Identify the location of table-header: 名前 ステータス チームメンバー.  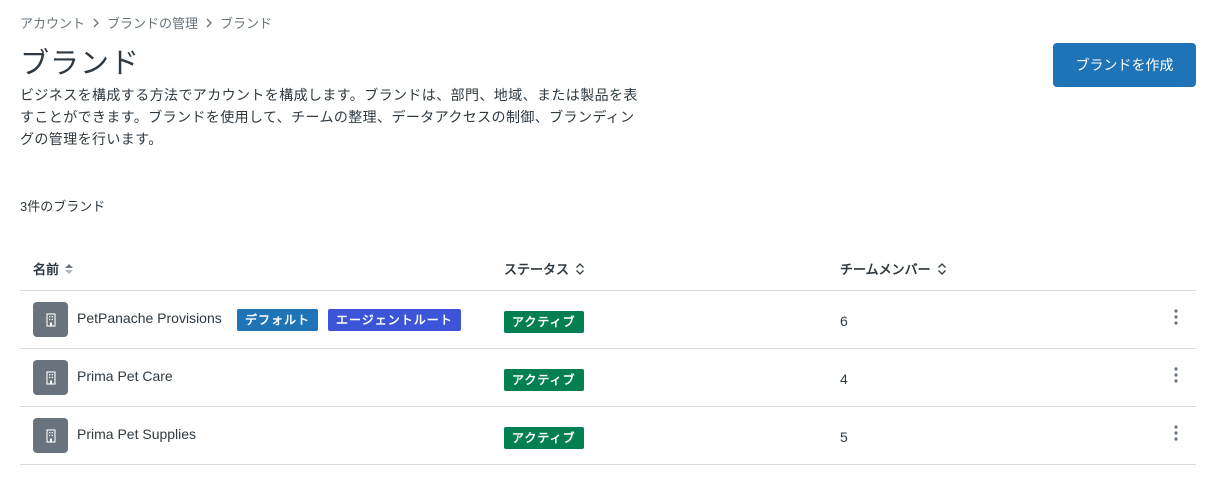
(608, 268).